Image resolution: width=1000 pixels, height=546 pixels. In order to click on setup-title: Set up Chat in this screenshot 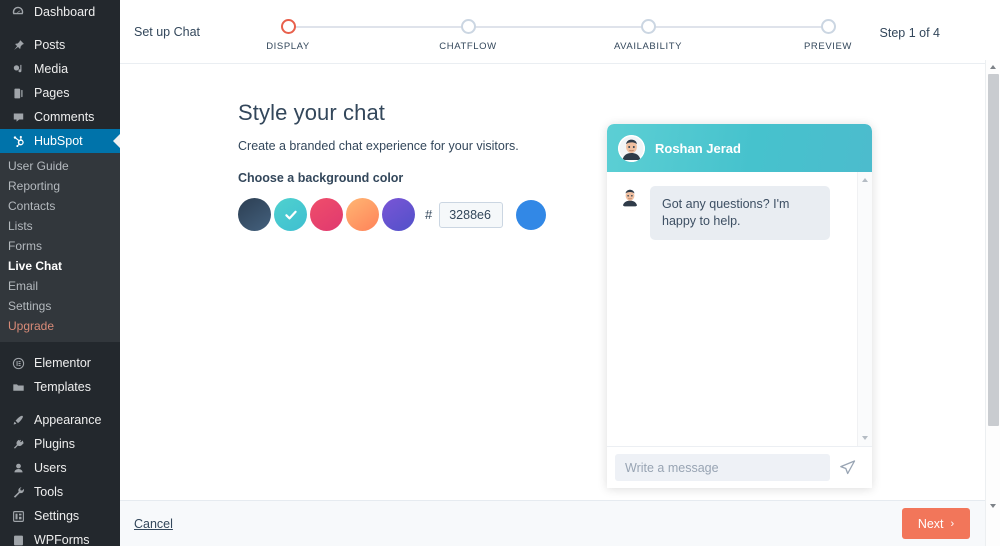, I will do `click(167, 32)`.